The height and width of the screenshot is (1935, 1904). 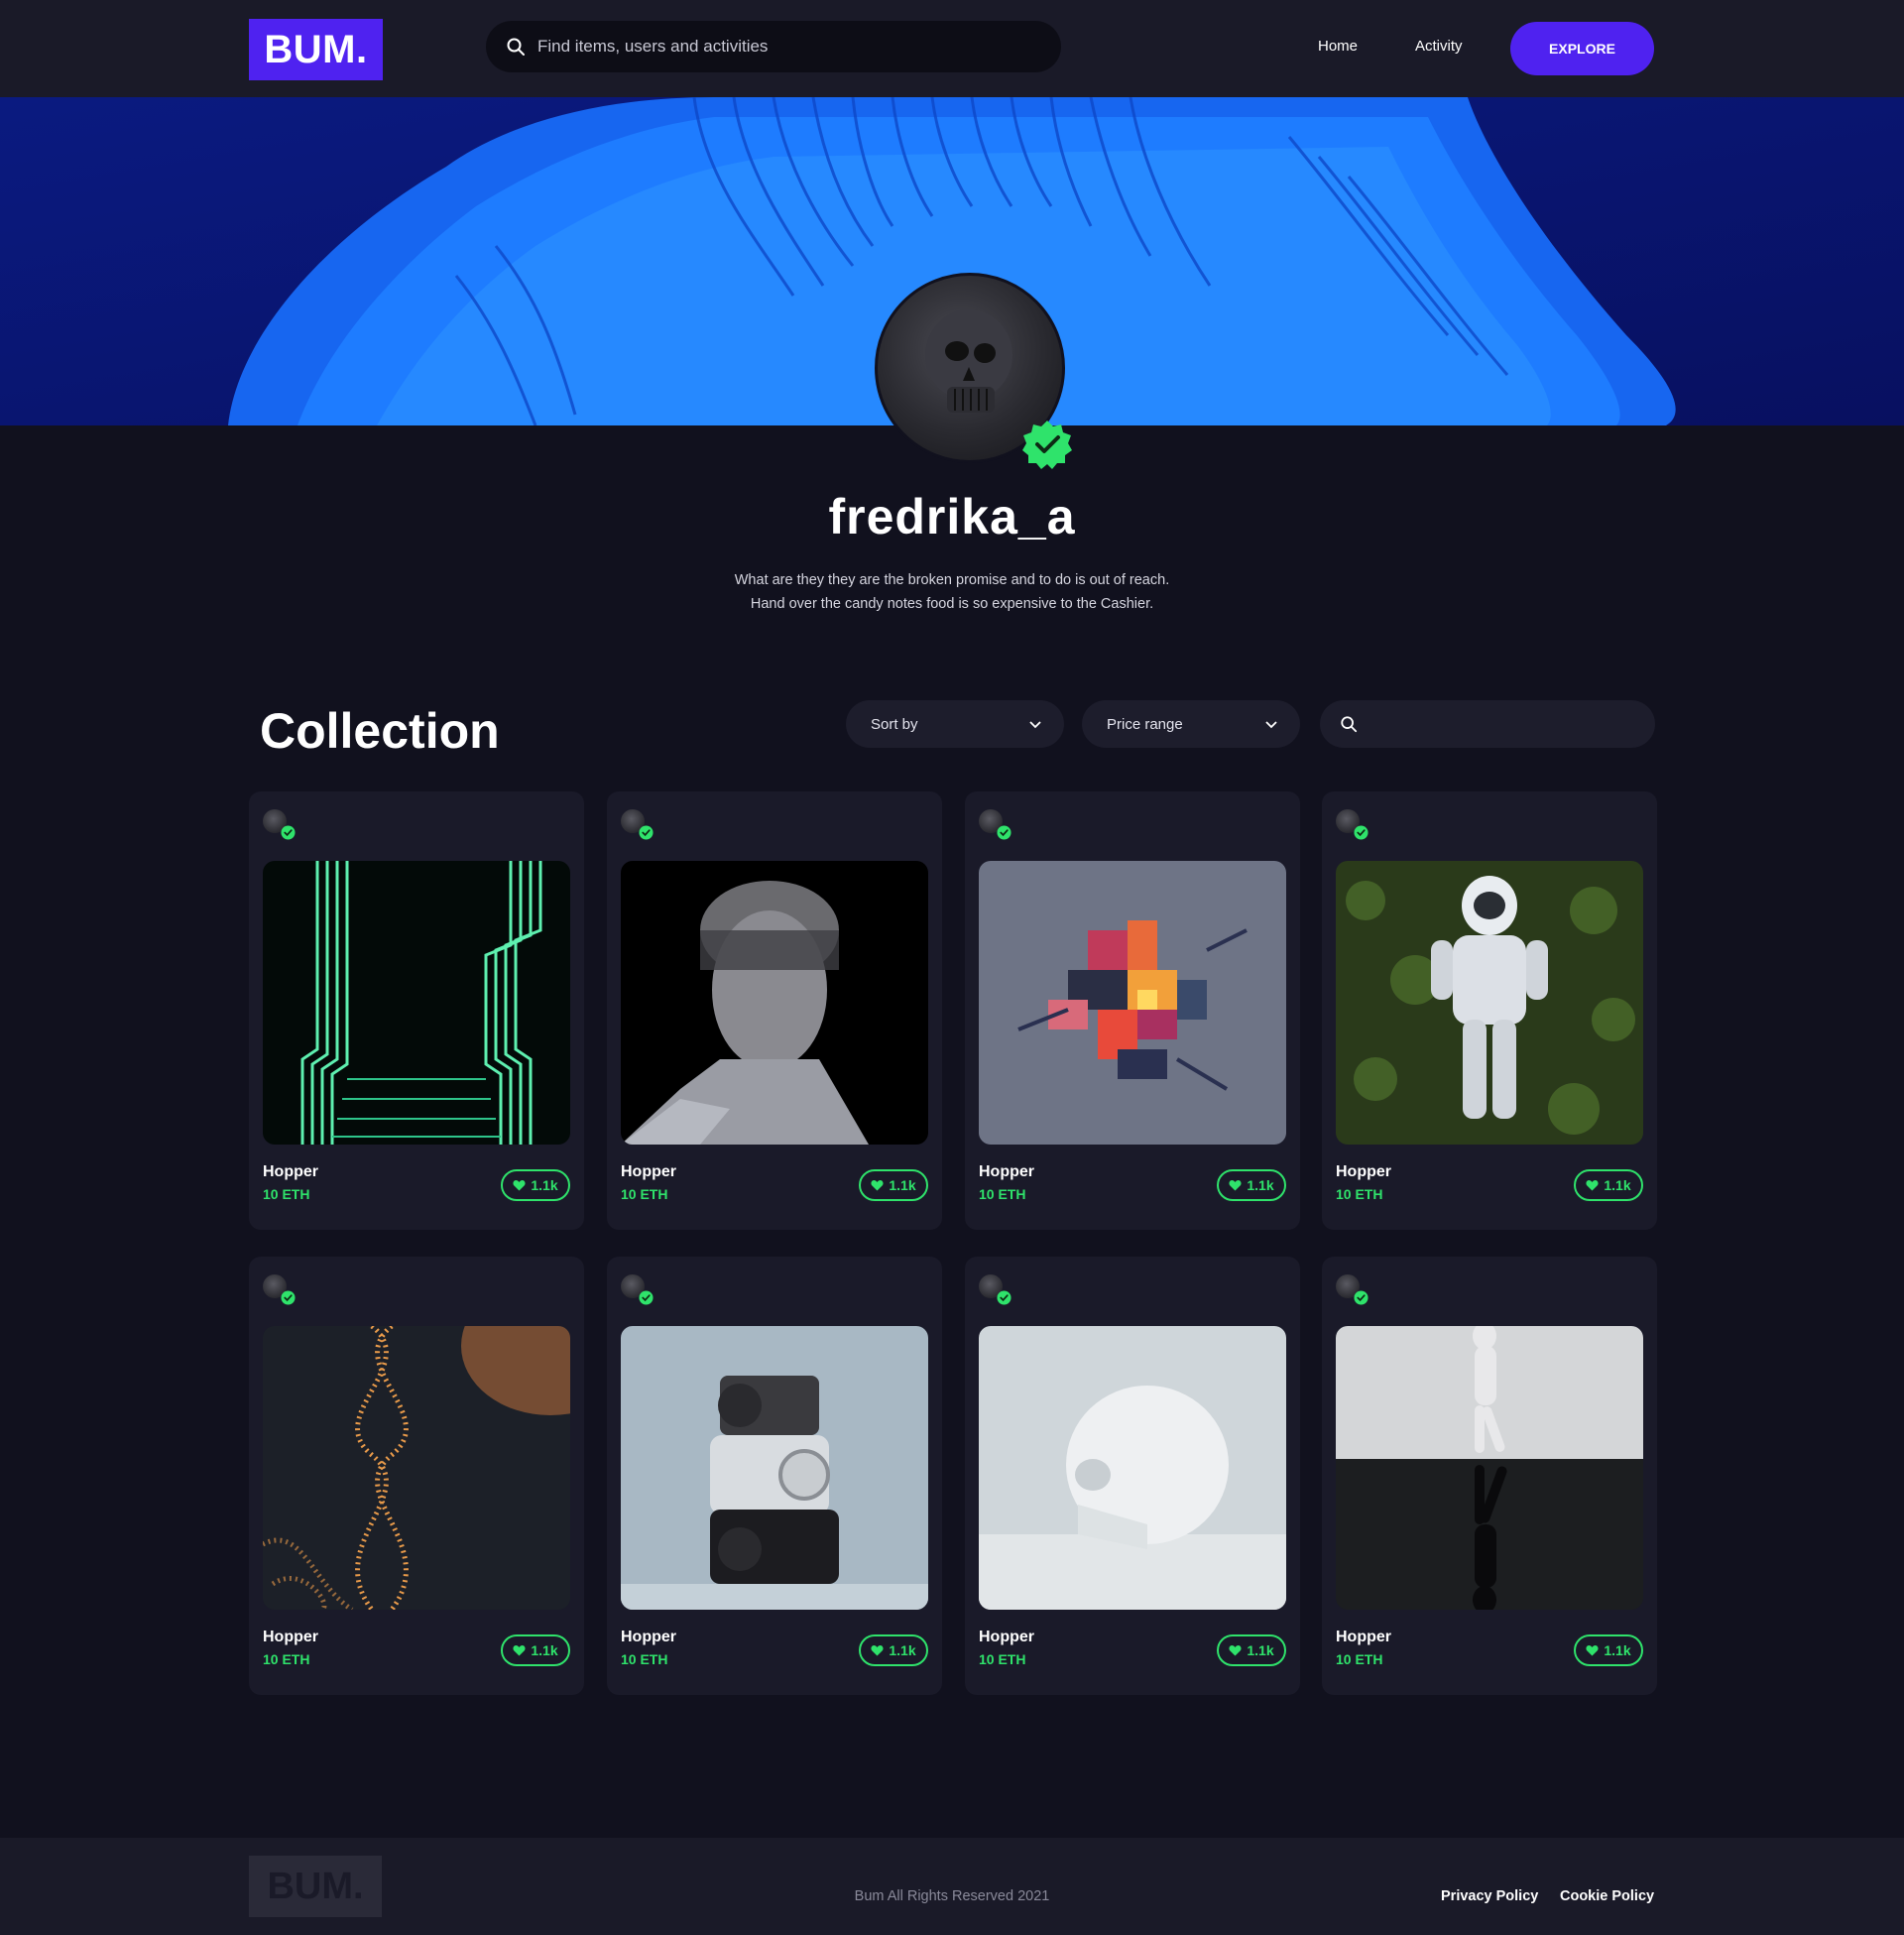 What do you see at coordinates (416, 1003) in the screenshot?
I see `nft-artwork-neon-corridor` at bounding box center [416, 1003].